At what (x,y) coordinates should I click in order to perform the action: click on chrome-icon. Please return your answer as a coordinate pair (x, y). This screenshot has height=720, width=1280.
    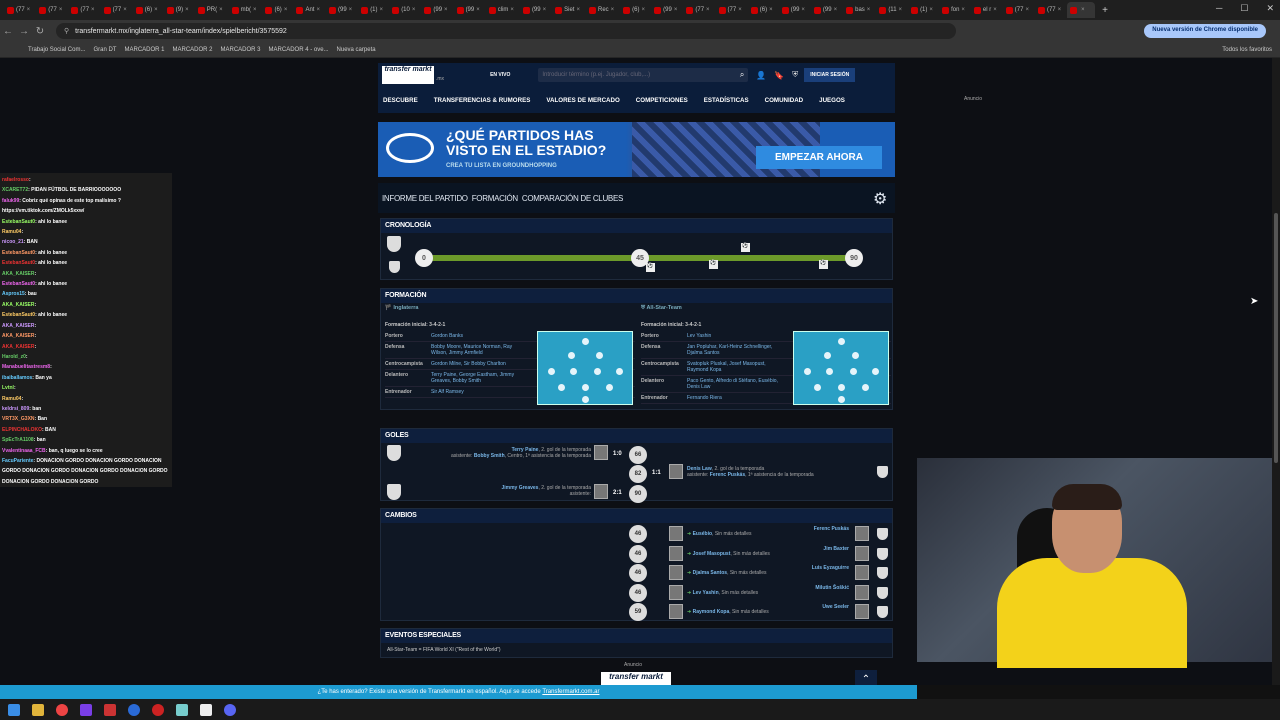
    Looking at the image, I should click on (62, 709).